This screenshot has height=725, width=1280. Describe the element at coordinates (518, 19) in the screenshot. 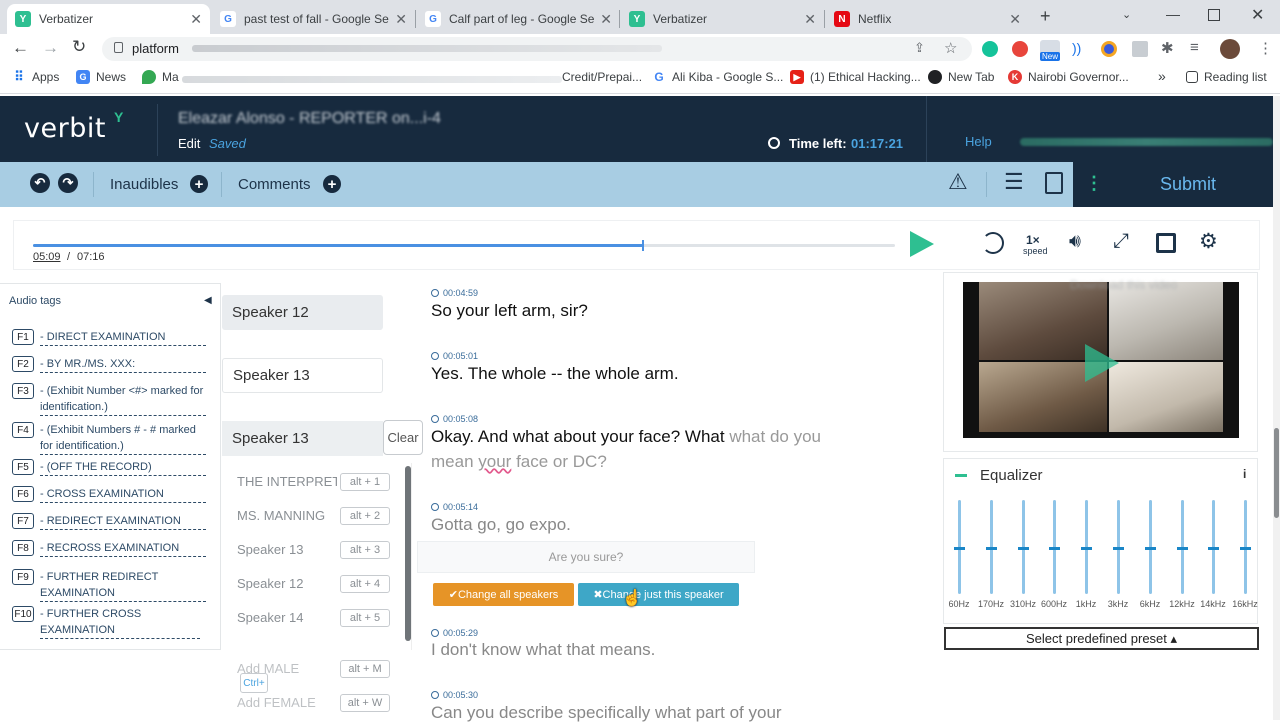

I see `browser-tab: G Calf part of leg - Google Sear ✕` at that location.